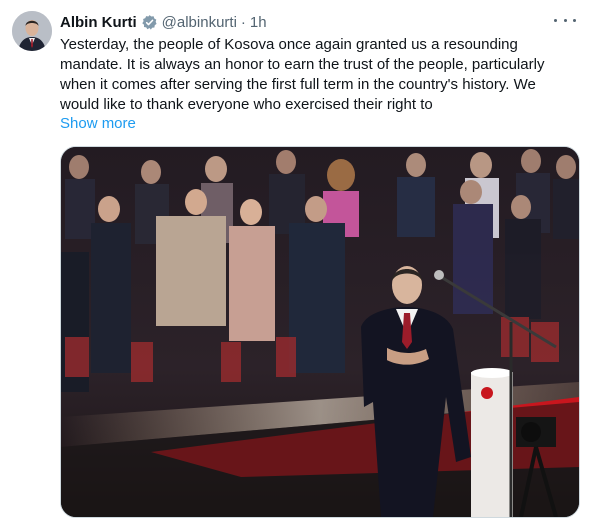 The width and height of the screenshot is (590, 522). What do you see at coordinates (318, 22) in the screenshot?
I see `tweet-header: Albin Kurti @albinkurti · 1h` at bounding box center [318, 22].